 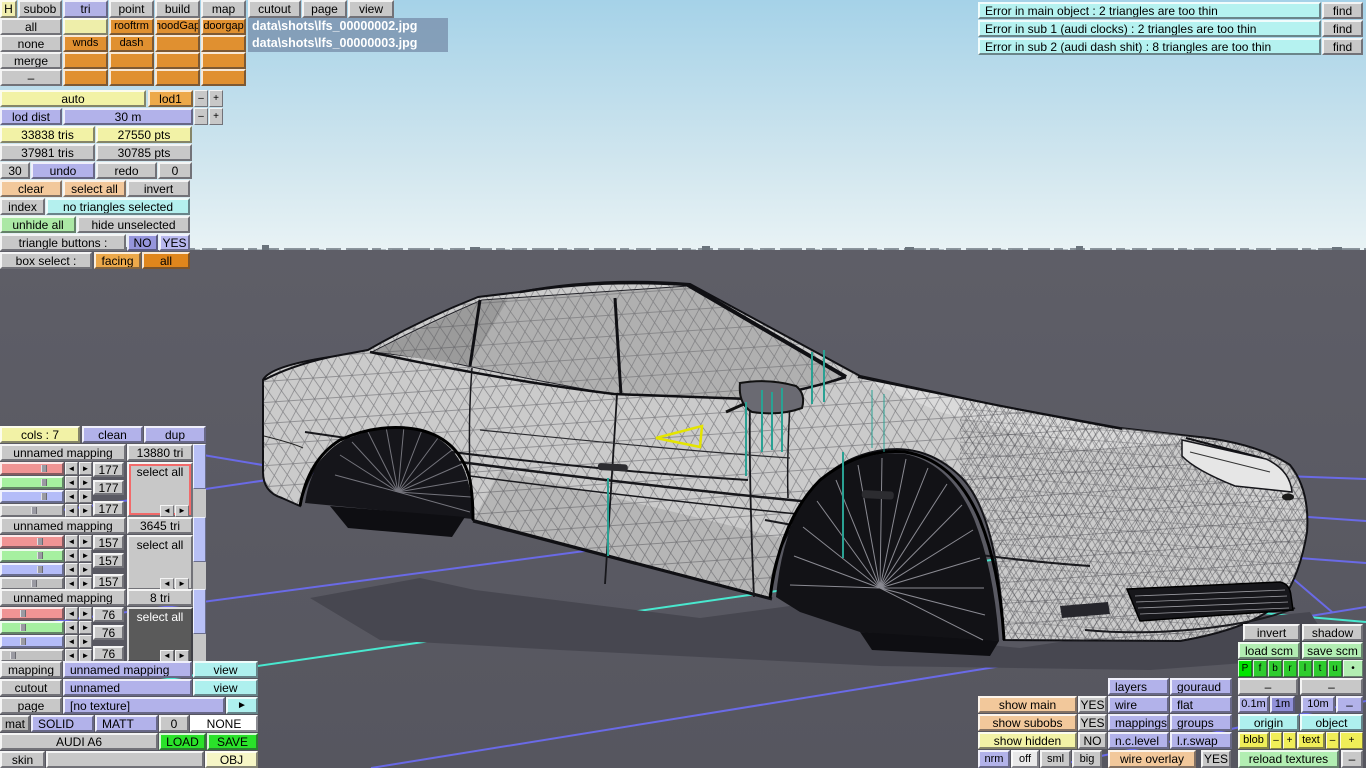 What do you see at coordinates (225, 687) in the screenshot?
I see `cutout-view-button: view` at bounding box center [225, 687].